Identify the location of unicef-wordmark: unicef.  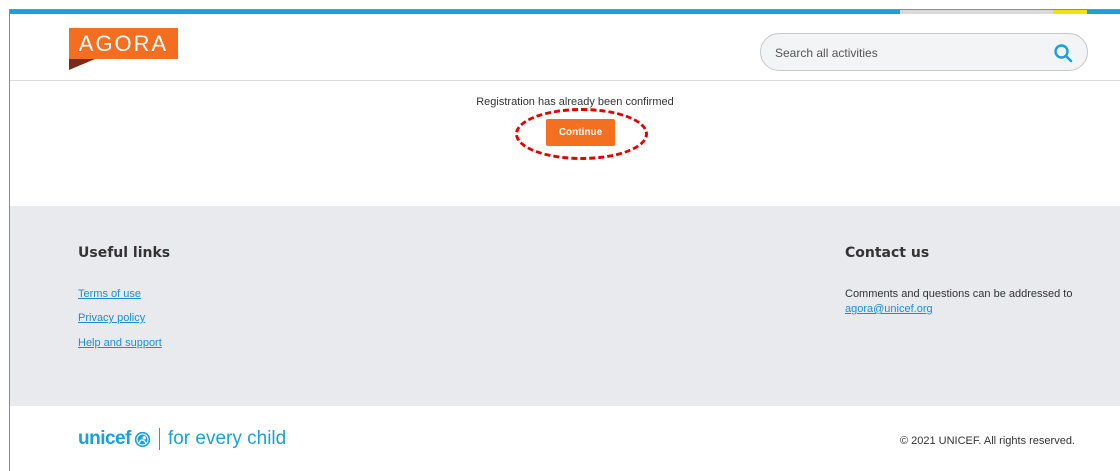
(104, 438).